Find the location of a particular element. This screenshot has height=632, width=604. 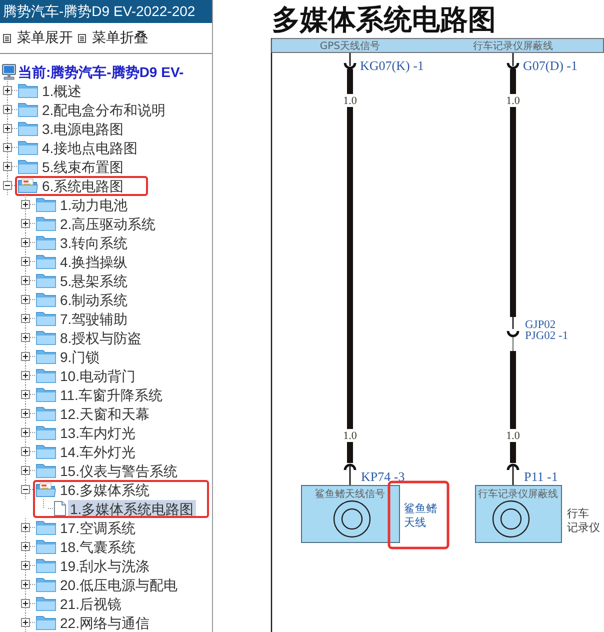

tree-item: 19.刮水与洗涤 is located at coordinates (105, 565).